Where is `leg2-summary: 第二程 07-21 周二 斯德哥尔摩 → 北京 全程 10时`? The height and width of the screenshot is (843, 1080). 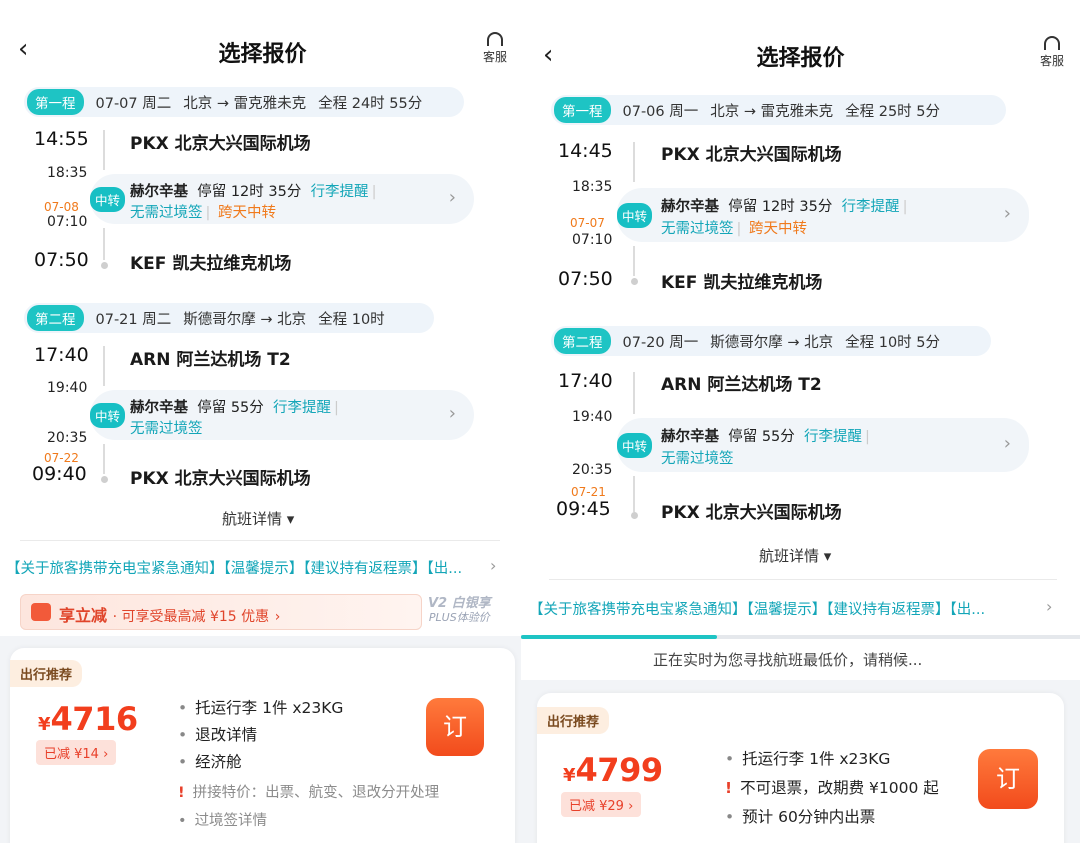 leg2-summary: 第二程 07-21 周二 斯德哥尔摩 → 北京 全程 10时 is located at coordinates (229, 318).